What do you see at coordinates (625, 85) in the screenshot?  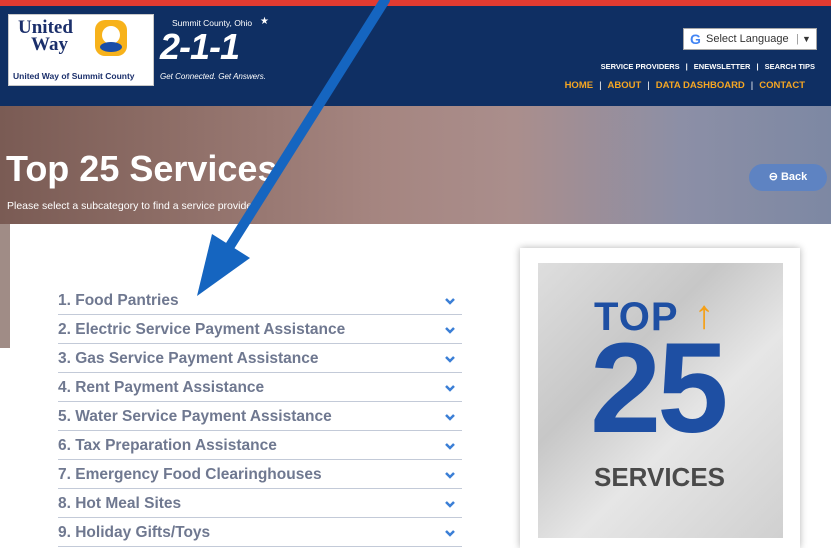 I see `nav-about: ABOUT` at bounding box center [625, 85].